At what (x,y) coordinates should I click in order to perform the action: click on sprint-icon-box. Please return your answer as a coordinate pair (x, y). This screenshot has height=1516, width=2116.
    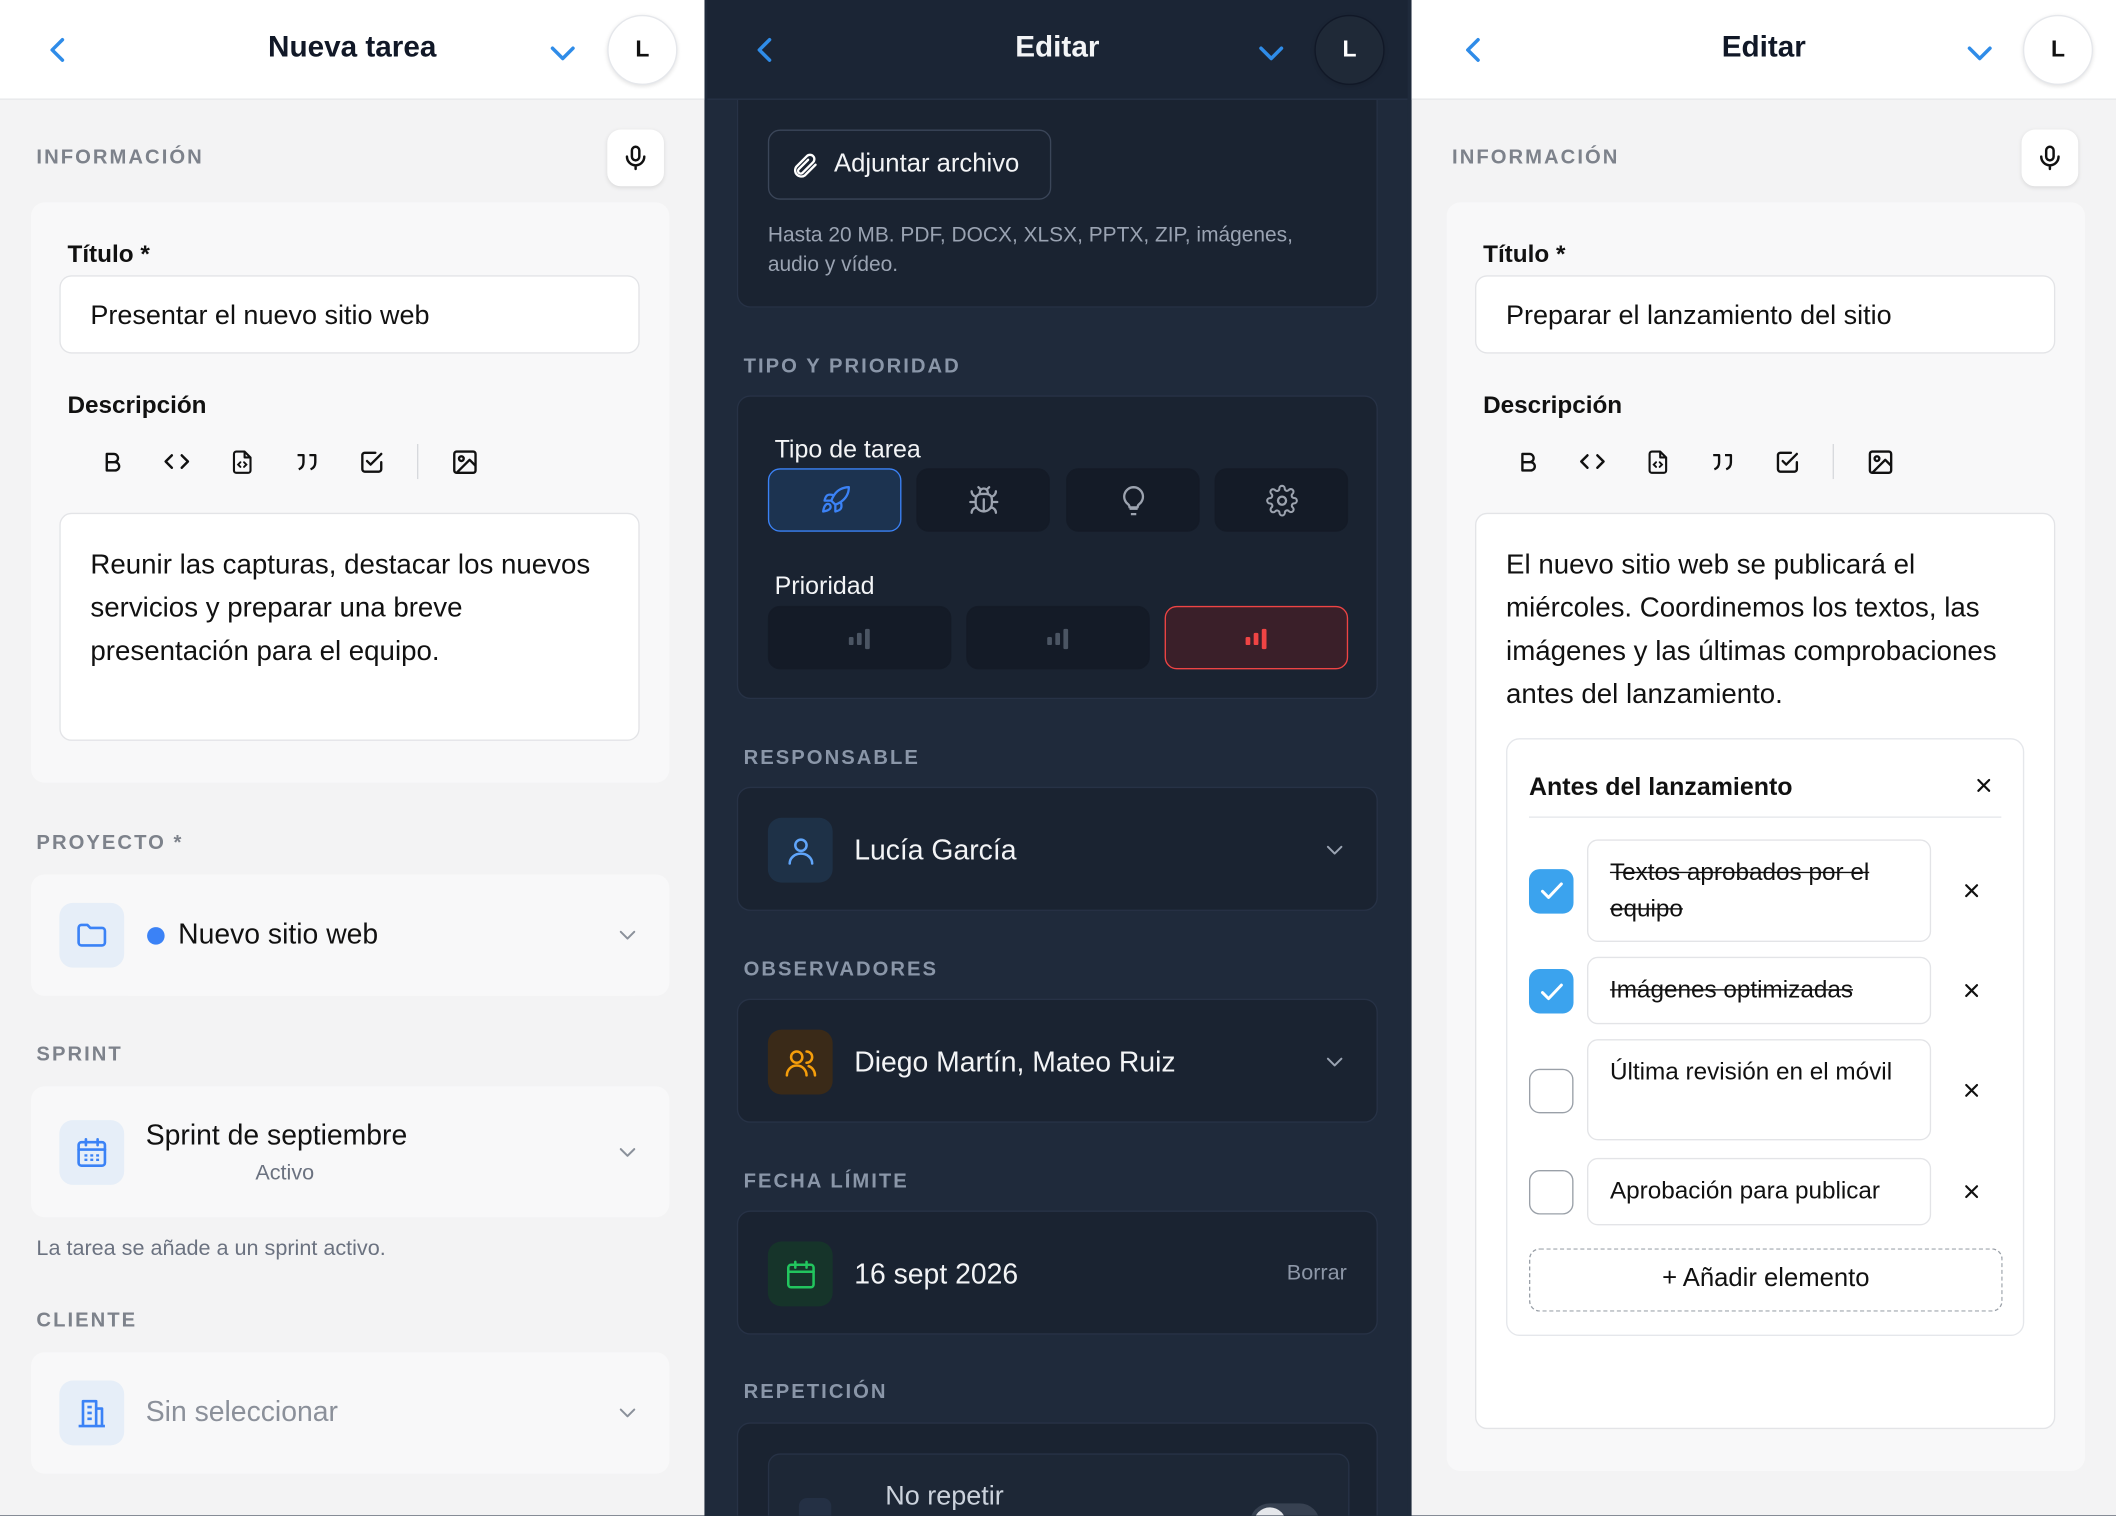
    Looking at the image, I should click on (92, 1152).